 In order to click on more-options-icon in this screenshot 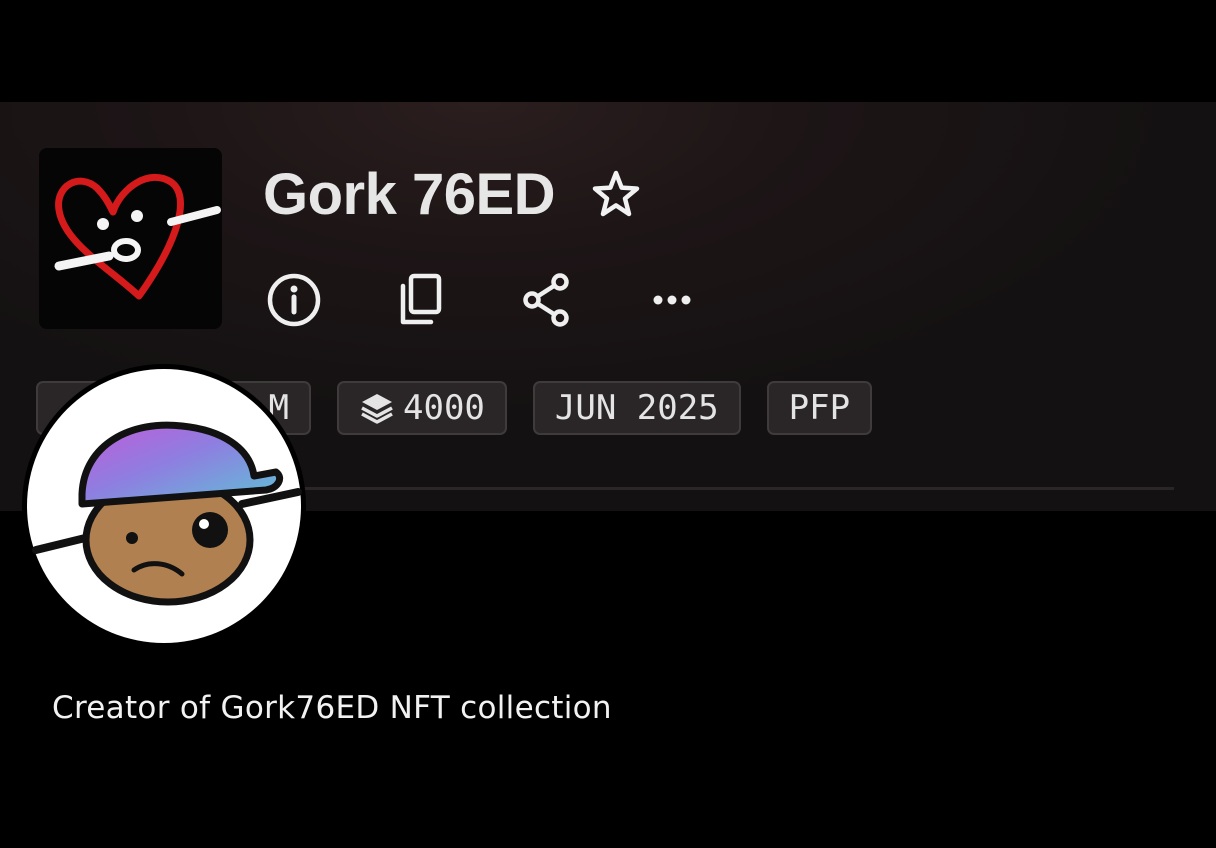, I will do `click(672, 300)`.